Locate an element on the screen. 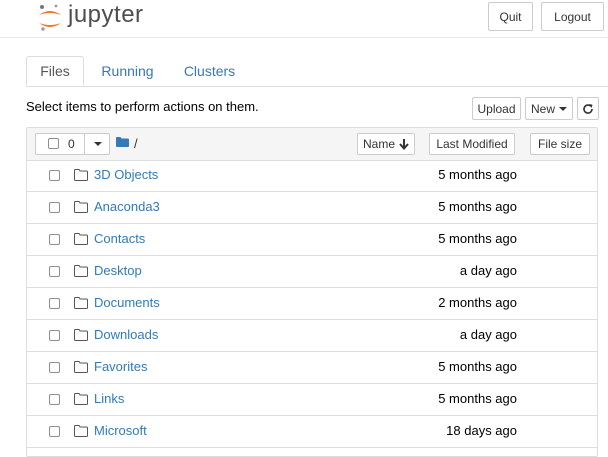 This screenshot has width=608, height=457. file-name-link: Downloads is located at coordinates (126, 334).